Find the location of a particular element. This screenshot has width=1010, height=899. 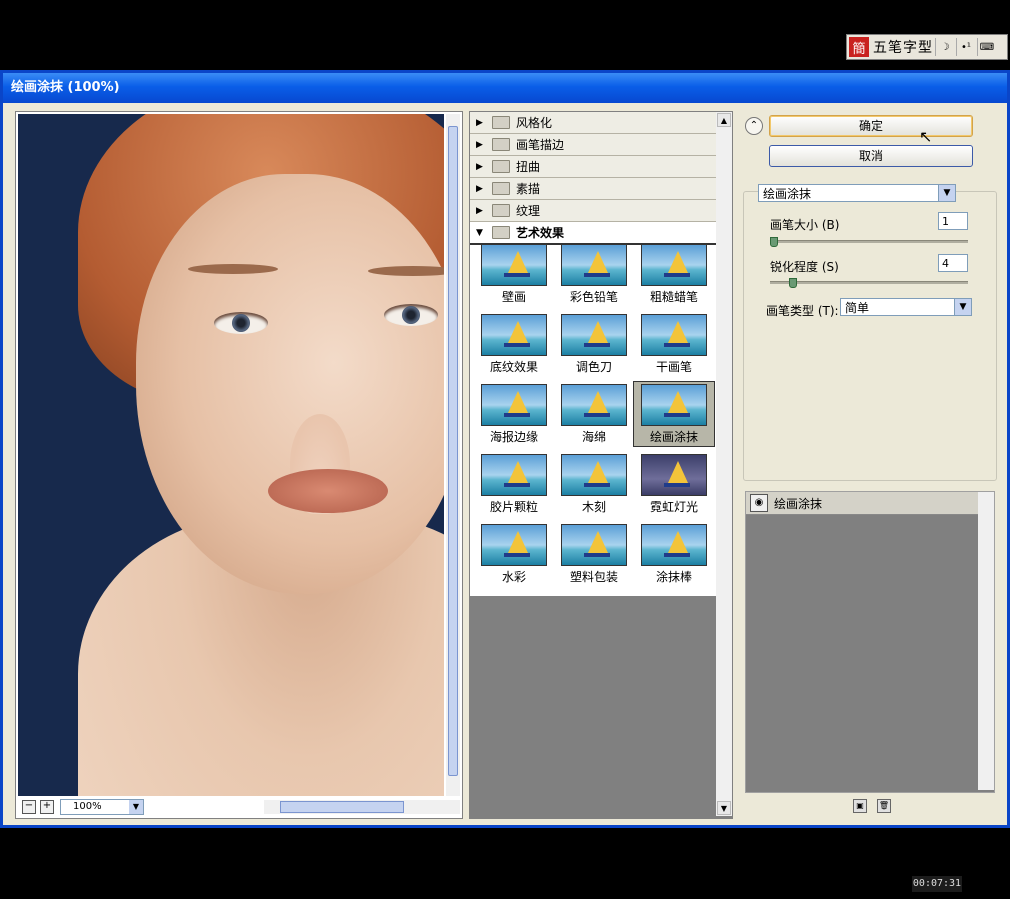

filter-thumb: 壁画 is located at coordinates (514, 274).